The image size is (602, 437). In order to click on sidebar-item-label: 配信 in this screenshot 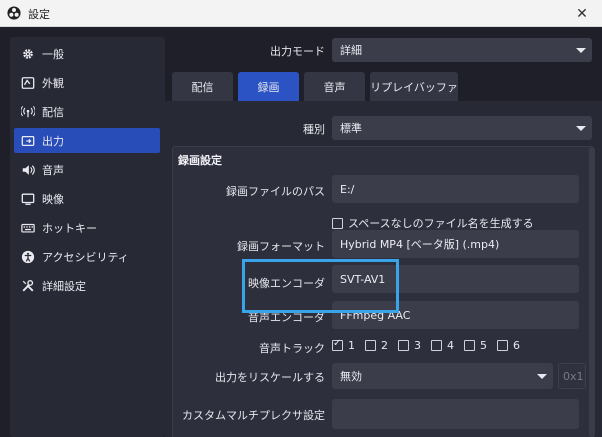, I will do `click(53, 112)`.